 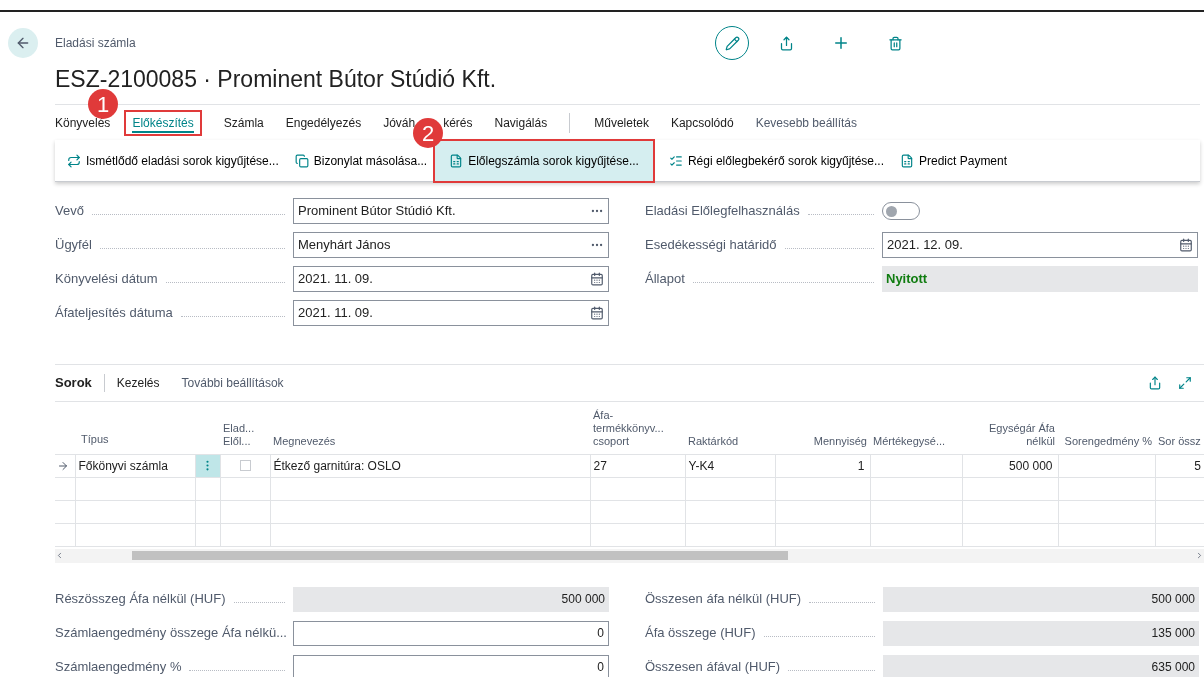 I want to click on action-button: Predict Payment, so click(x=954, y=160).